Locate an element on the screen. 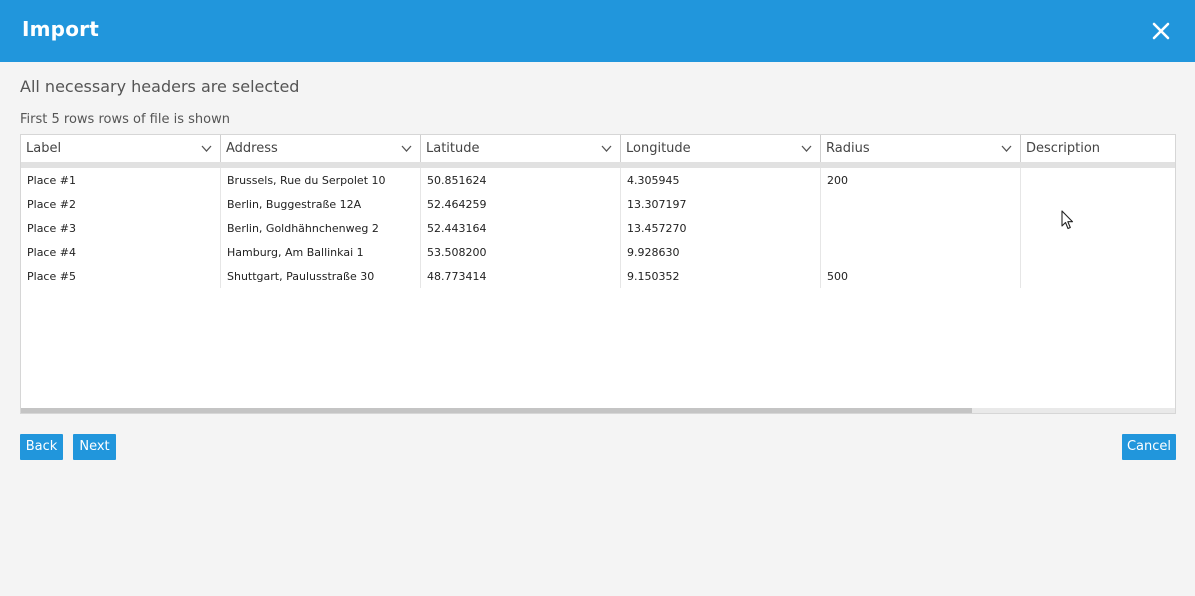  column-header-select: Latitude is located at coordinates (521, 148).